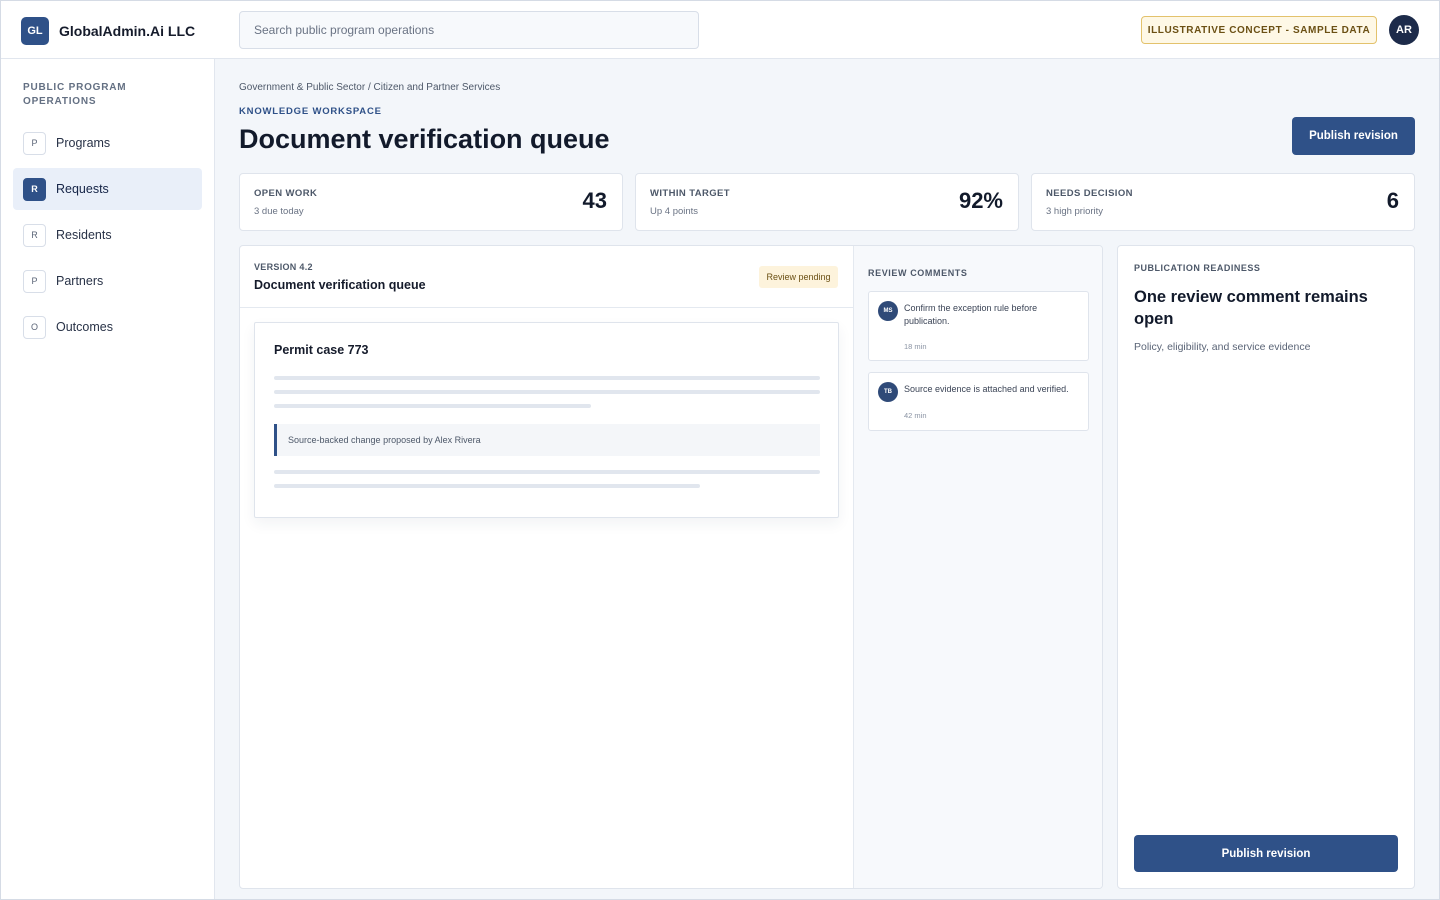 This screenshot has height=900, width=1440. What do you see at coordinates (918, 273) in the screenshot?
I see `comments-title: REVIEW COMMENTS` at bounding box center [918, 273].